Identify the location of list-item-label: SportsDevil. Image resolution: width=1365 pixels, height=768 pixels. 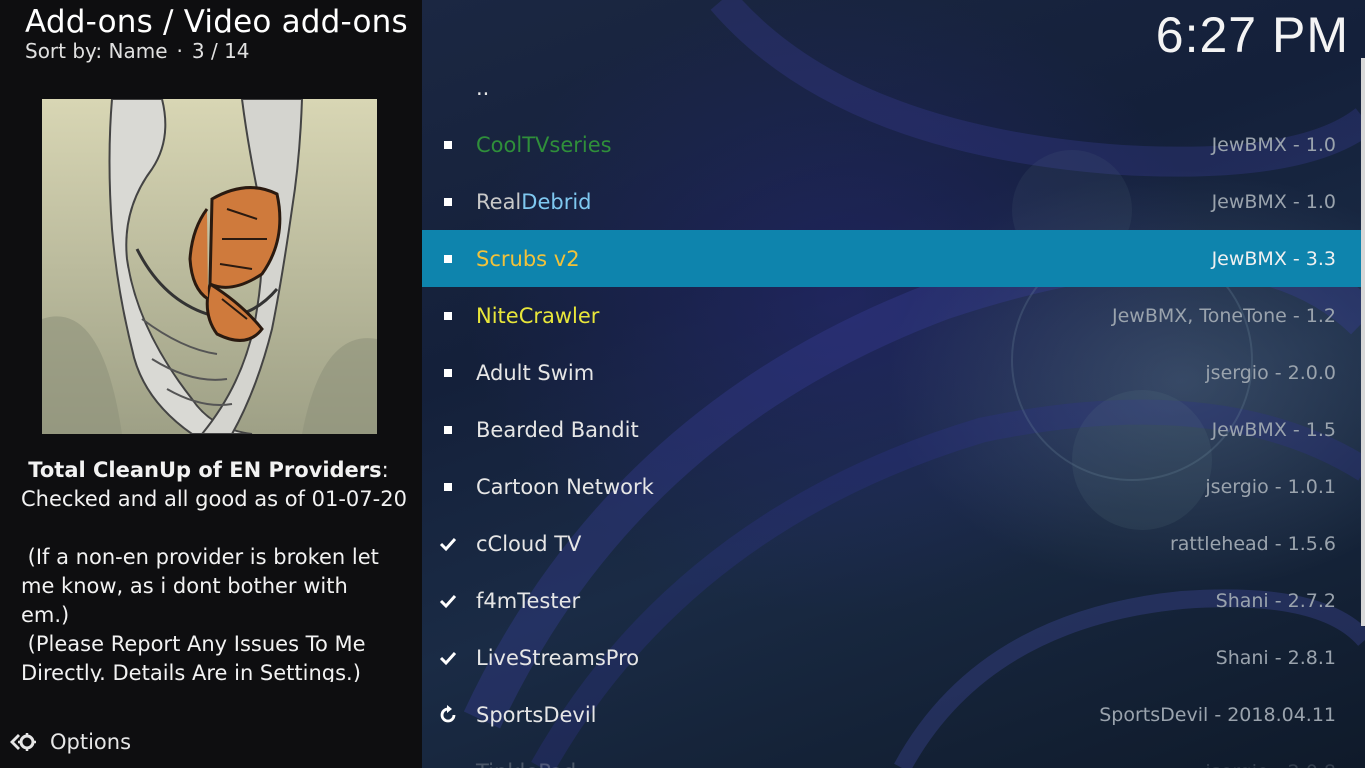
(536, 715).